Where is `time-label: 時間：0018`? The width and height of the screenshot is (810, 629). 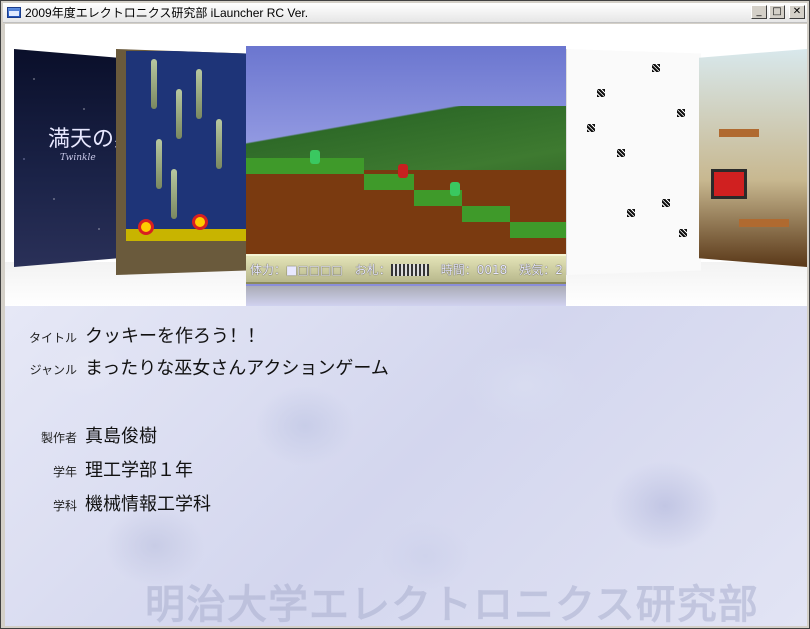 time-label: 時間：0018 is located at coordinates (474, 269).